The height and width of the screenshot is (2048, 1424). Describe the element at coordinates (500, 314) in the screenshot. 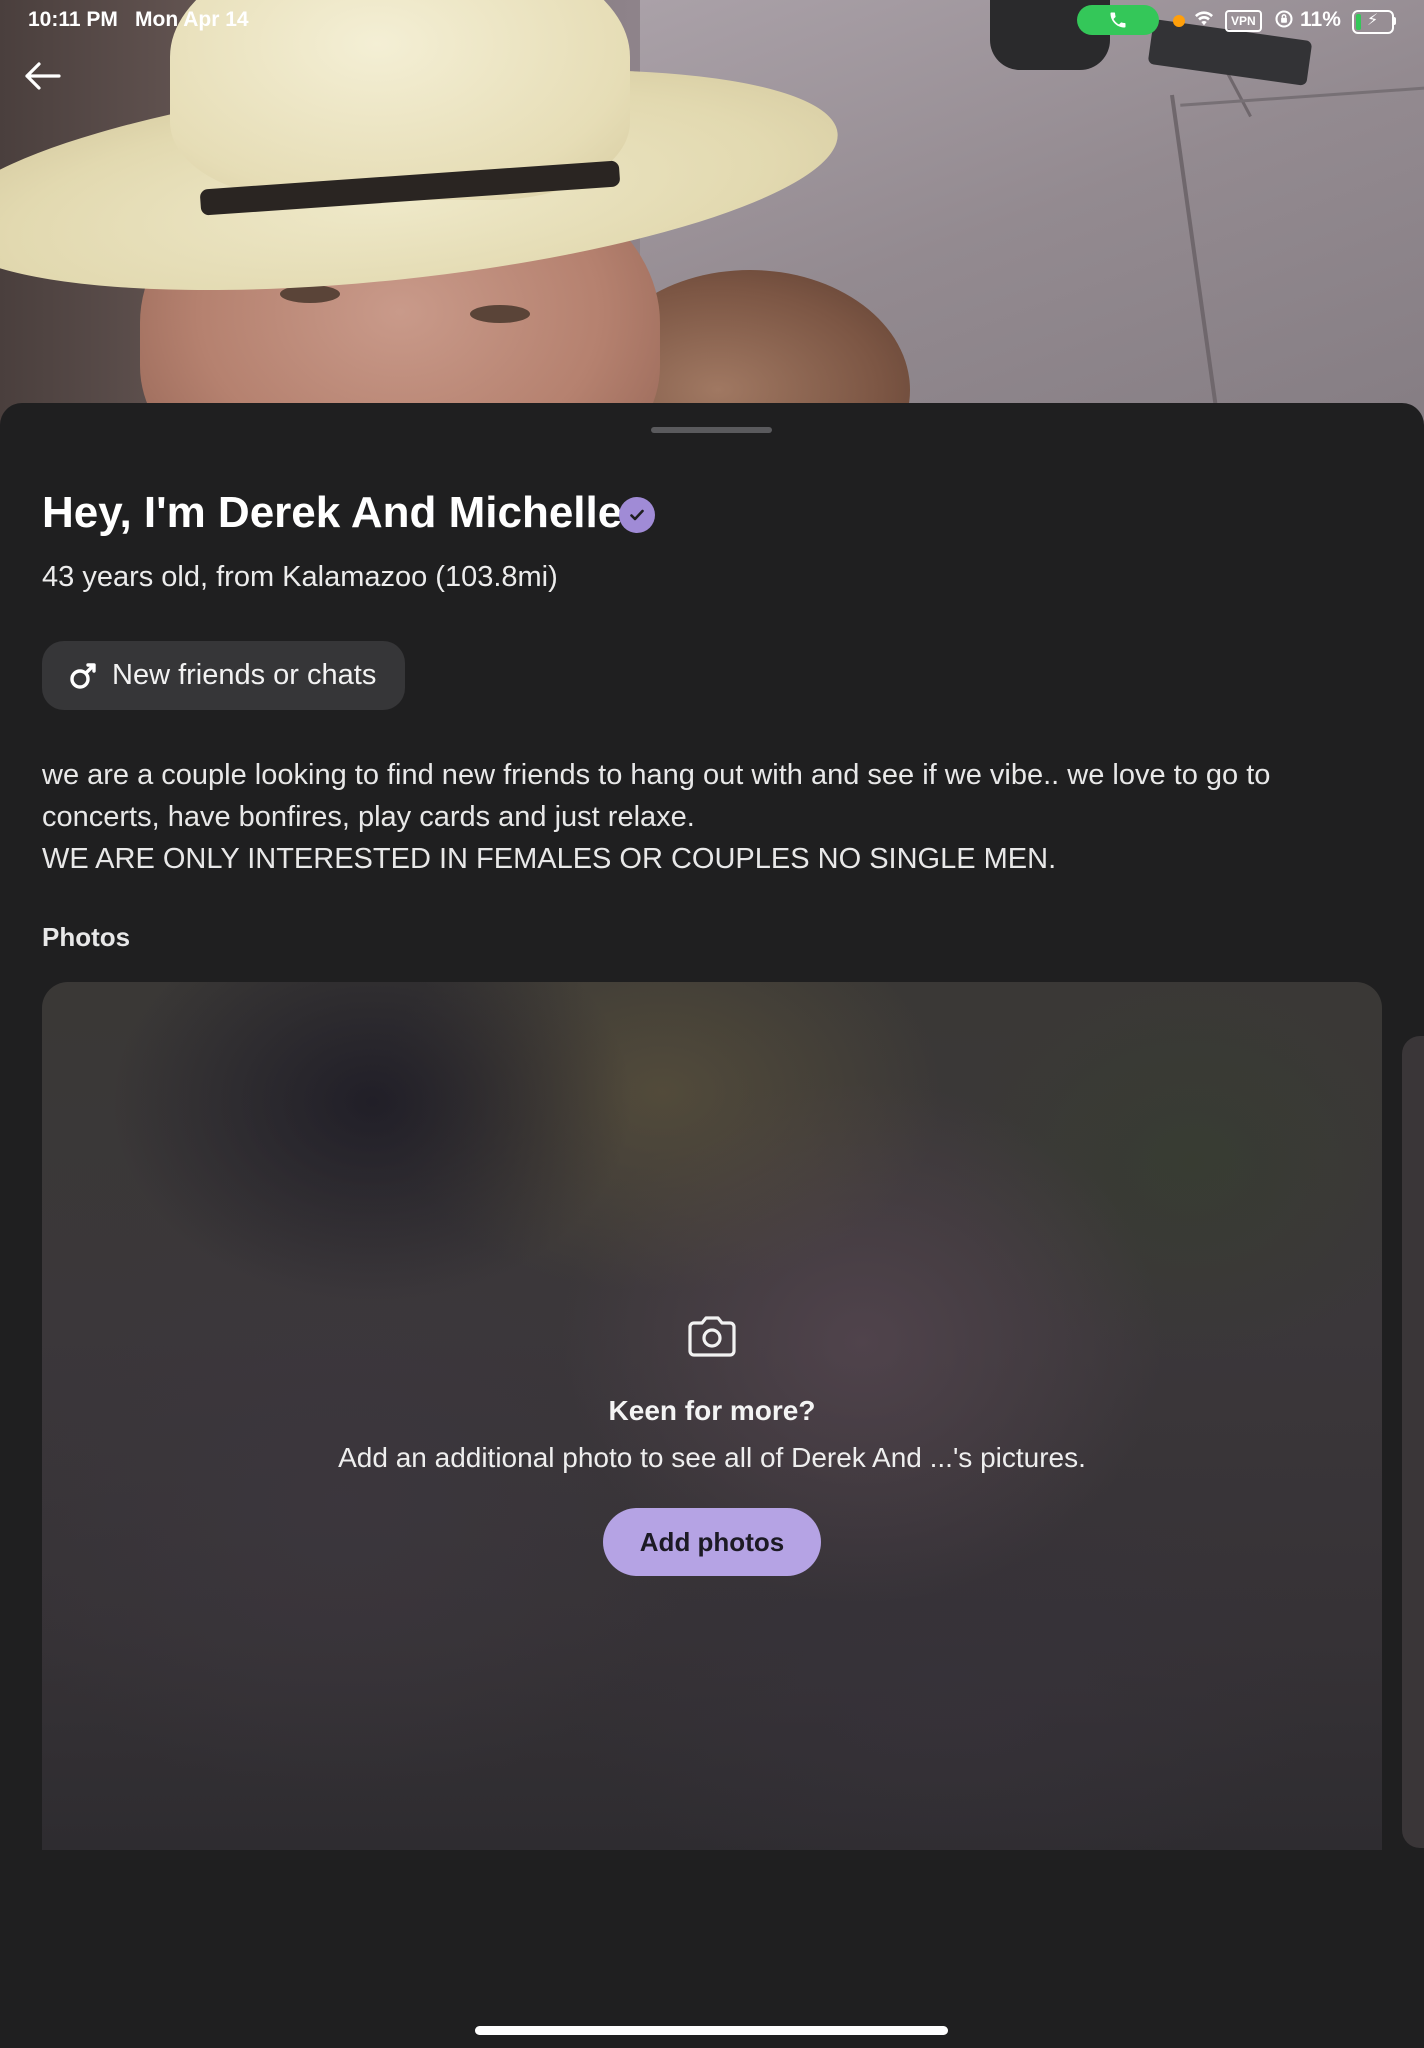

I see `photo-detail` at that location.